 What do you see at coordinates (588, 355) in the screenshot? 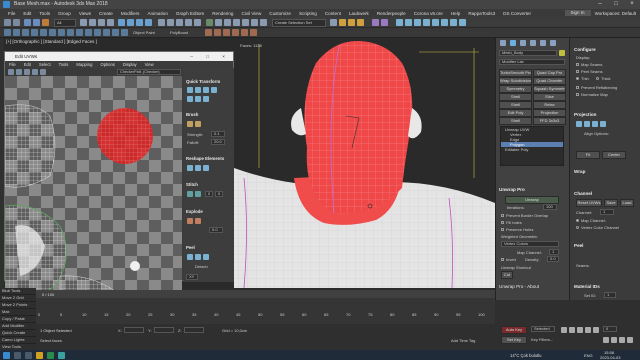
I see `language-indicator: ENG` at bounding box center [588, 355].